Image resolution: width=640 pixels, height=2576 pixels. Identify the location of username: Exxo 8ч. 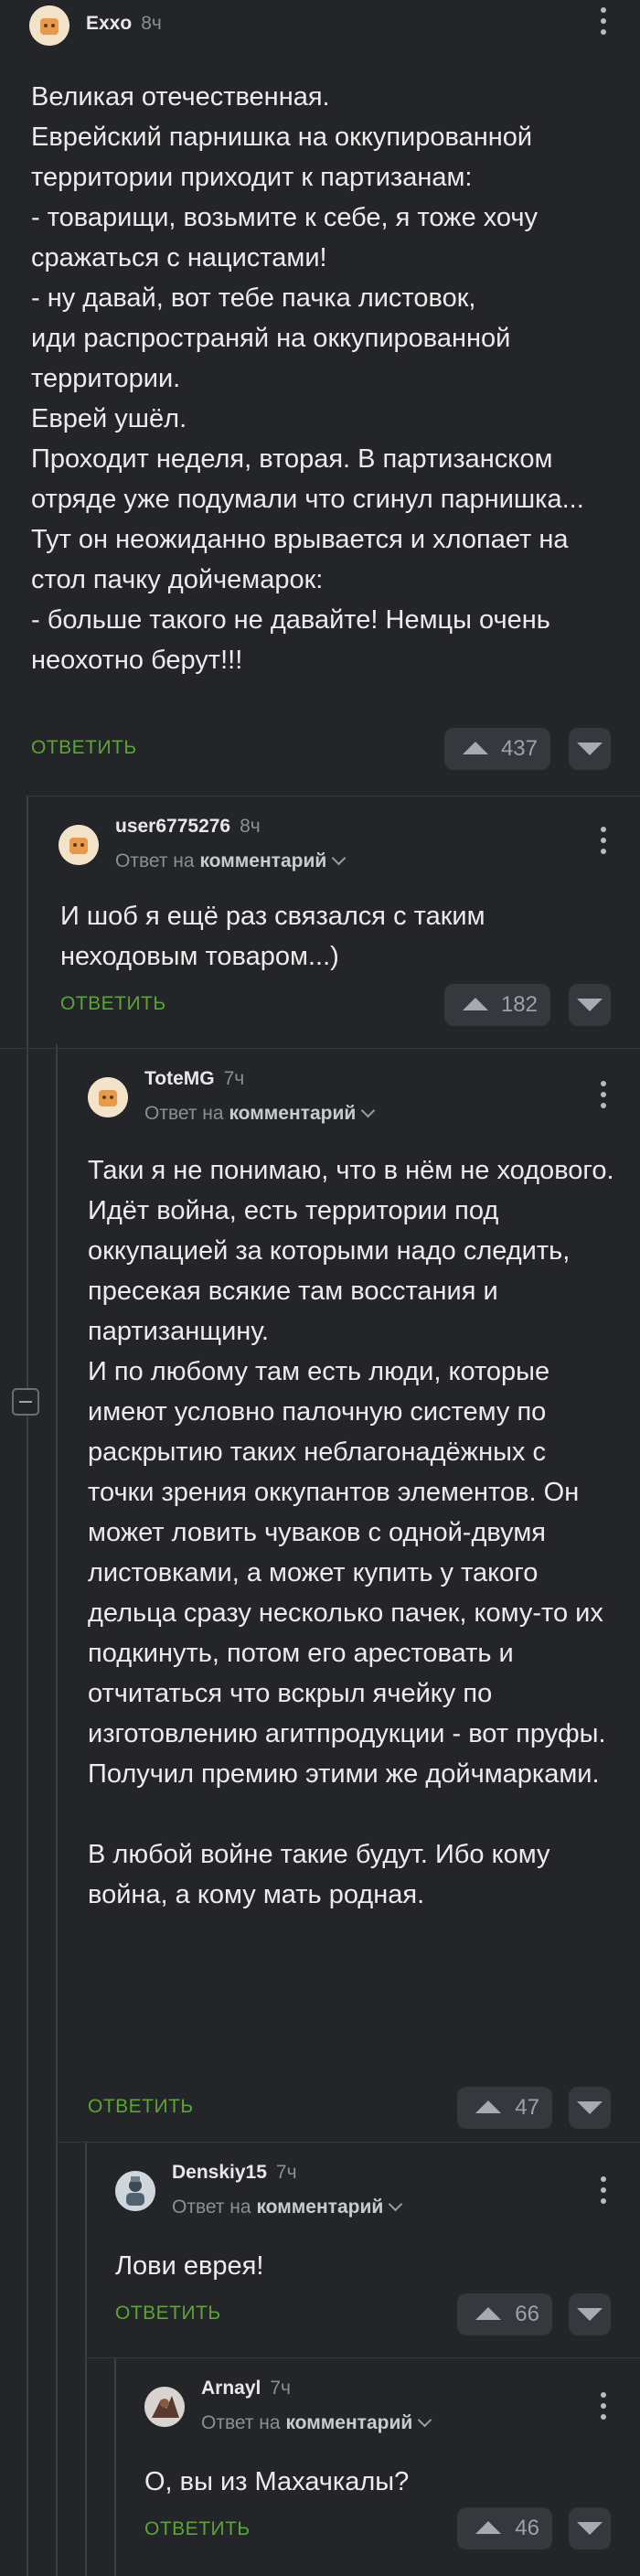
(124, 24).